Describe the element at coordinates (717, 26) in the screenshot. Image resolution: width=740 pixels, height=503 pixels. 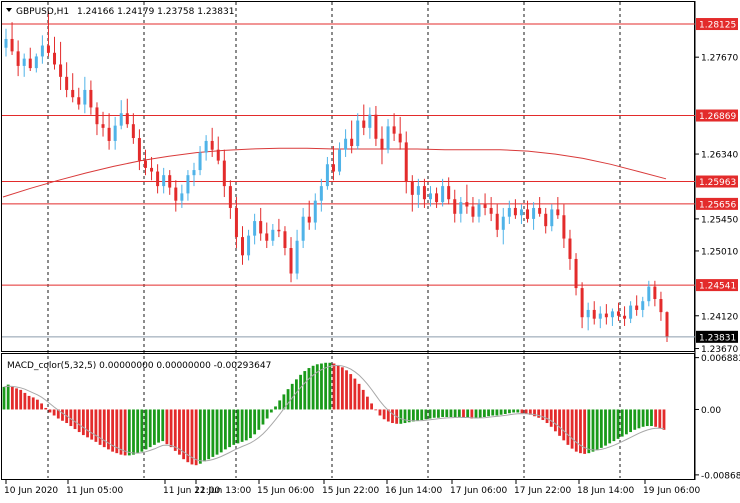
I see `level-label-0: 1.28125` at that location.